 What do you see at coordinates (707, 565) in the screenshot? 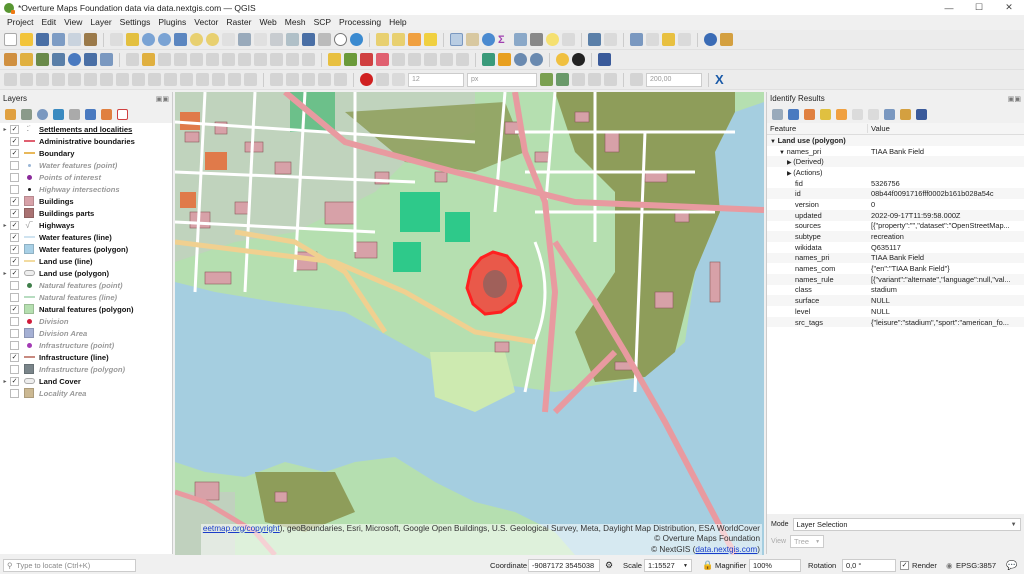
I see `lock-scale-icon: 🔒` at bounding box center [707, 565].